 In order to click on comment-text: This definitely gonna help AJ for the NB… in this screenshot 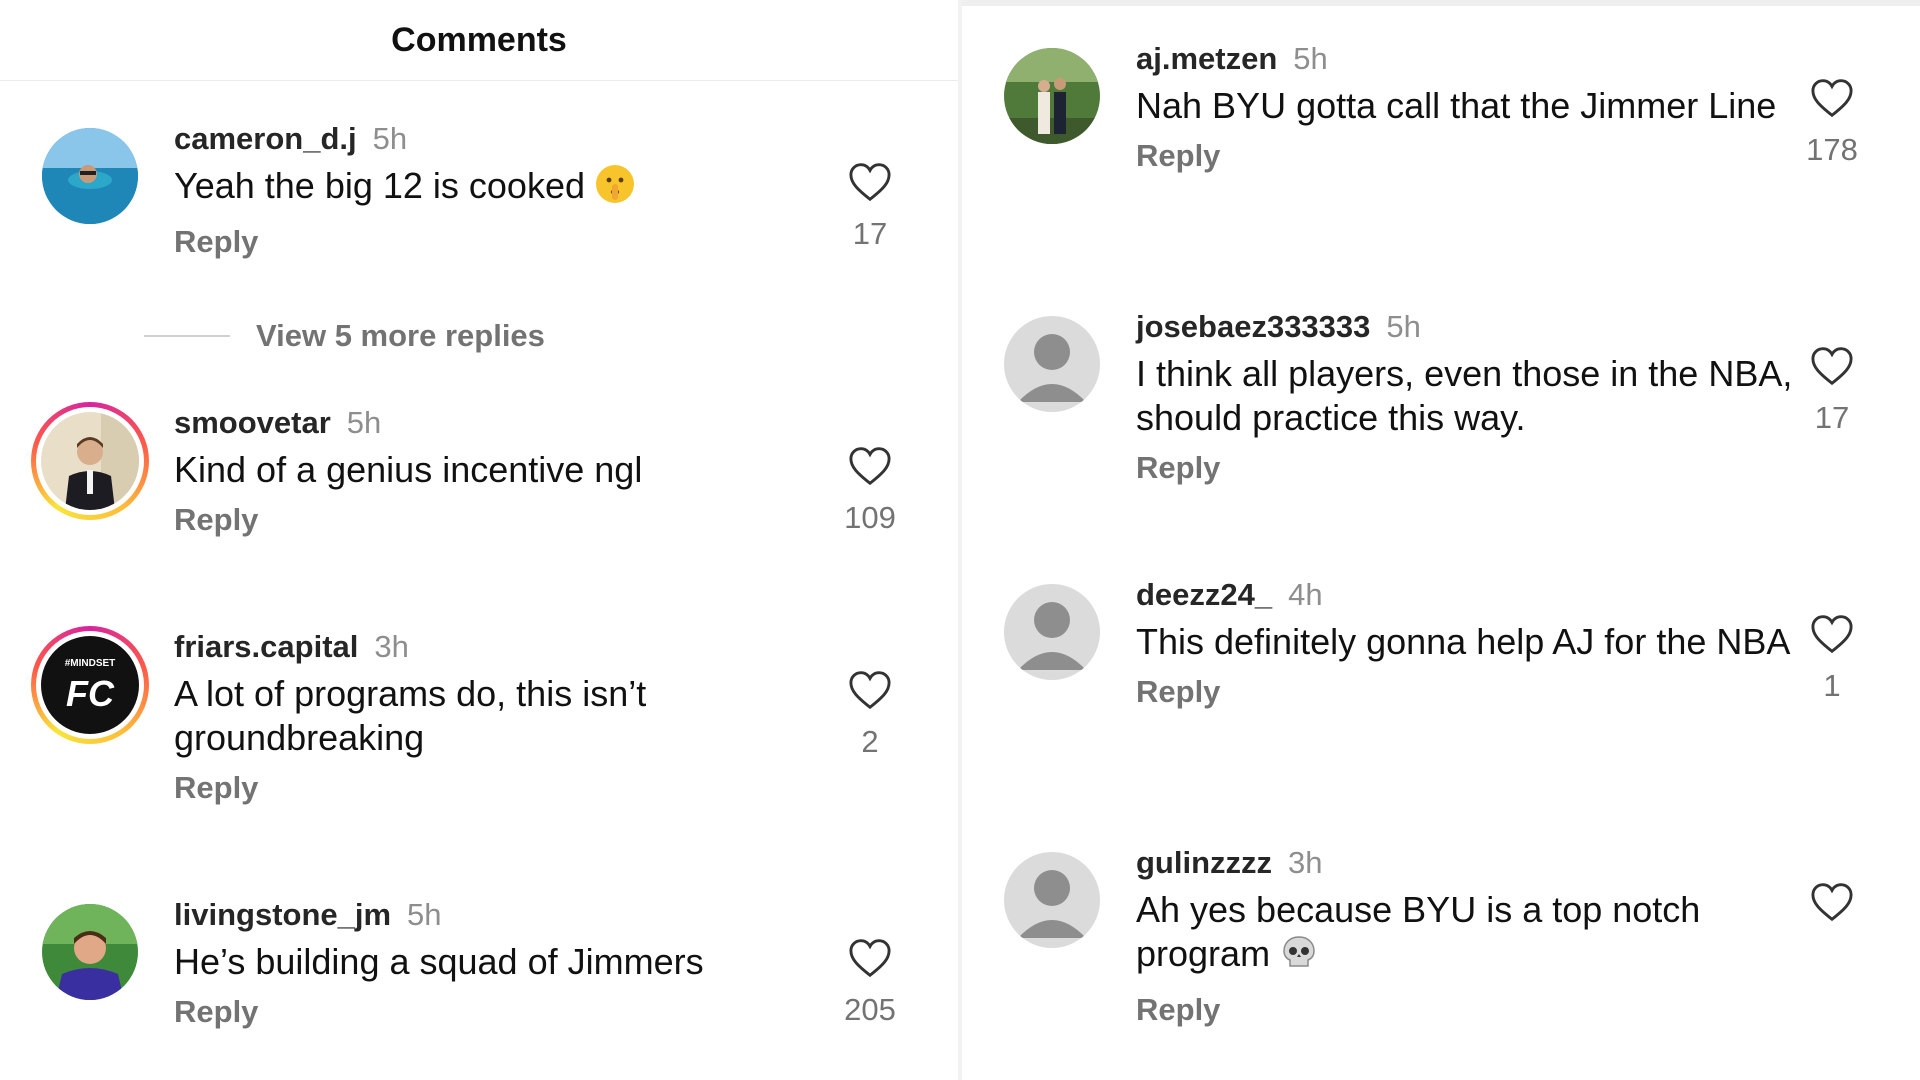, I will do `click(1463, 641)`.